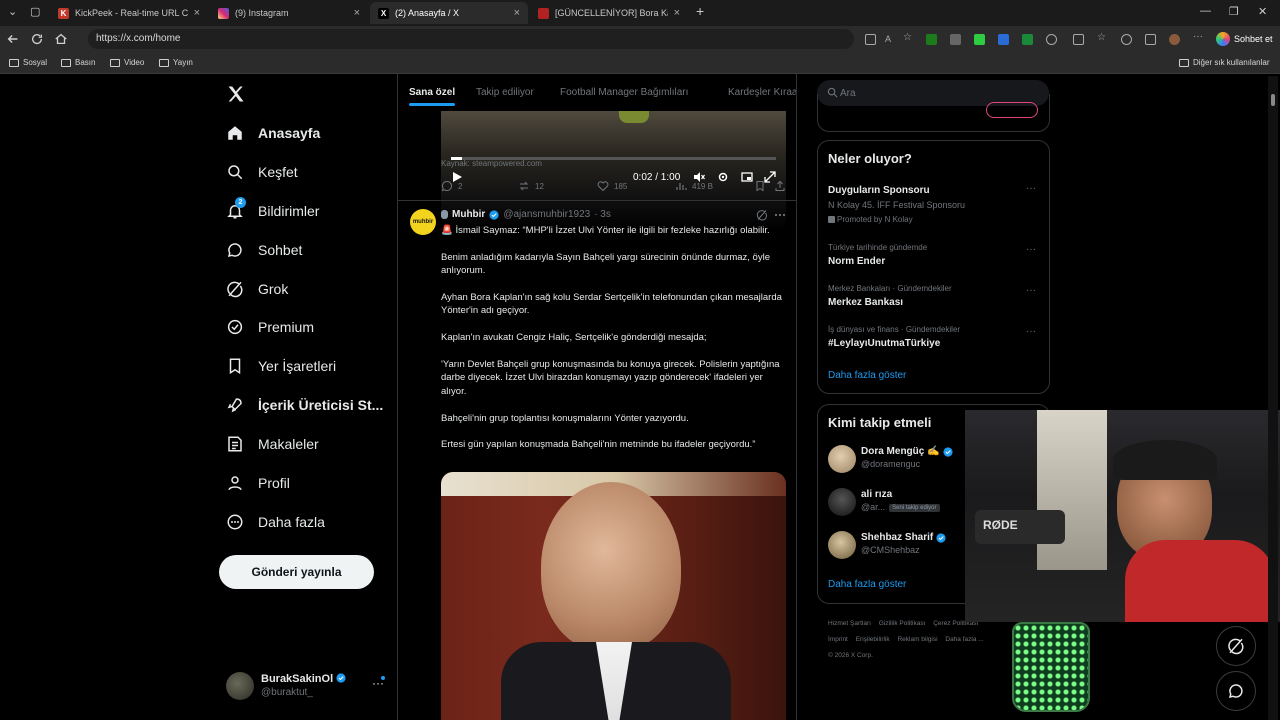 The height and width of the screenshot is (720, 1280). I want to click on browser-tab-instagram: (9) Instagram ×, so click(289, 13).